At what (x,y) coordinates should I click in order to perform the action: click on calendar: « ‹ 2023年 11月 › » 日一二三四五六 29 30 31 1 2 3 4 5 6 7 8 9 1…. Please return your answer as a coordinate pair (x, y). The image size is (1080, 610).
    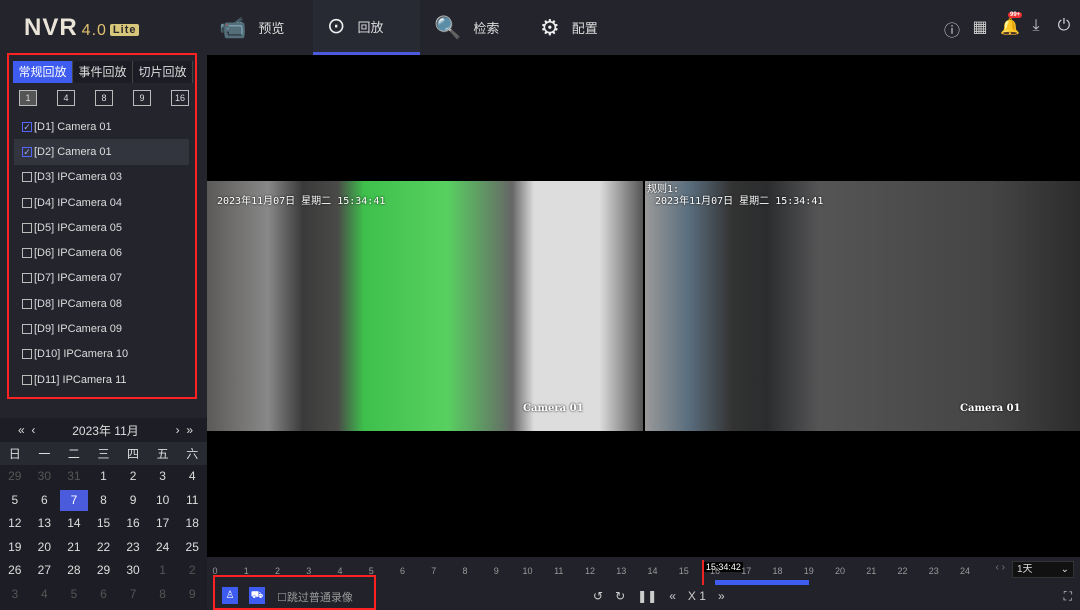
    Looking at the image, I should click on (103, 514).